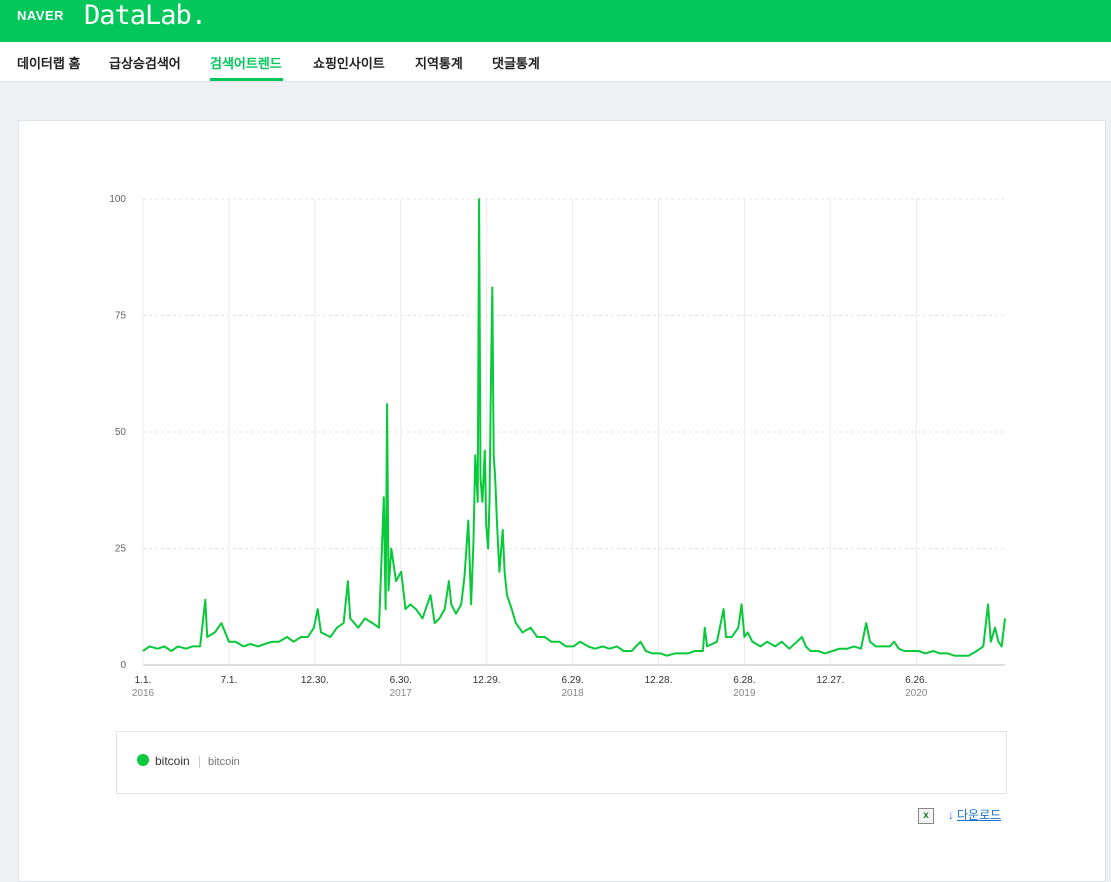  What do you see at coordinates (659, 680) in the screenshot?
I see `x-tick-label: 12.28.` at bounding box center [659, 680].